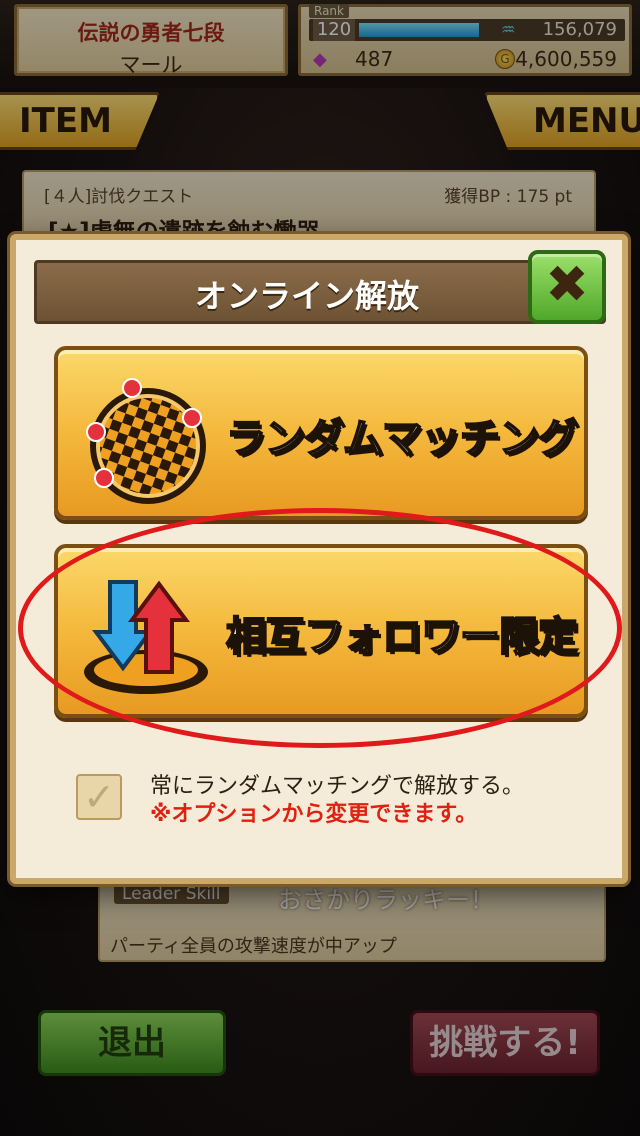 This screenshot has height=1136, width=640. What do you see at coordinates (402, 439) in the screenshot?
I see `random-matching-label: ランダムマッチング` at bounding box center [402, 439].